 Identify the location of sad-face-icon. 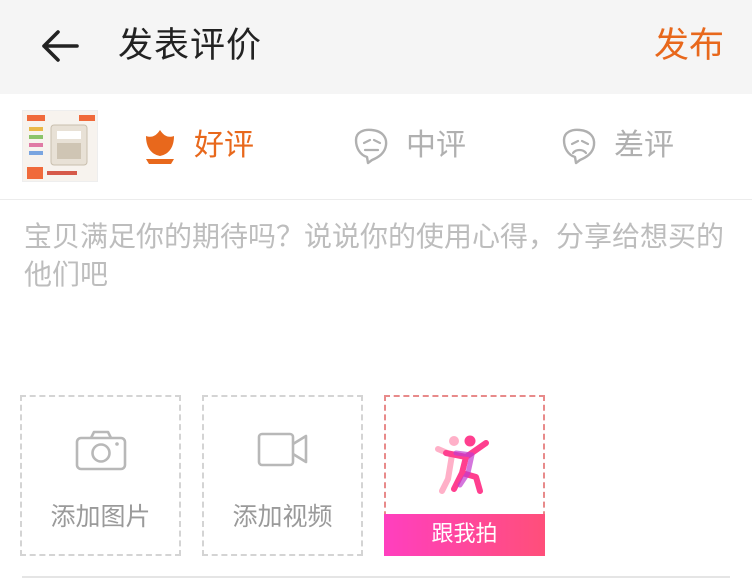
(579, 146).